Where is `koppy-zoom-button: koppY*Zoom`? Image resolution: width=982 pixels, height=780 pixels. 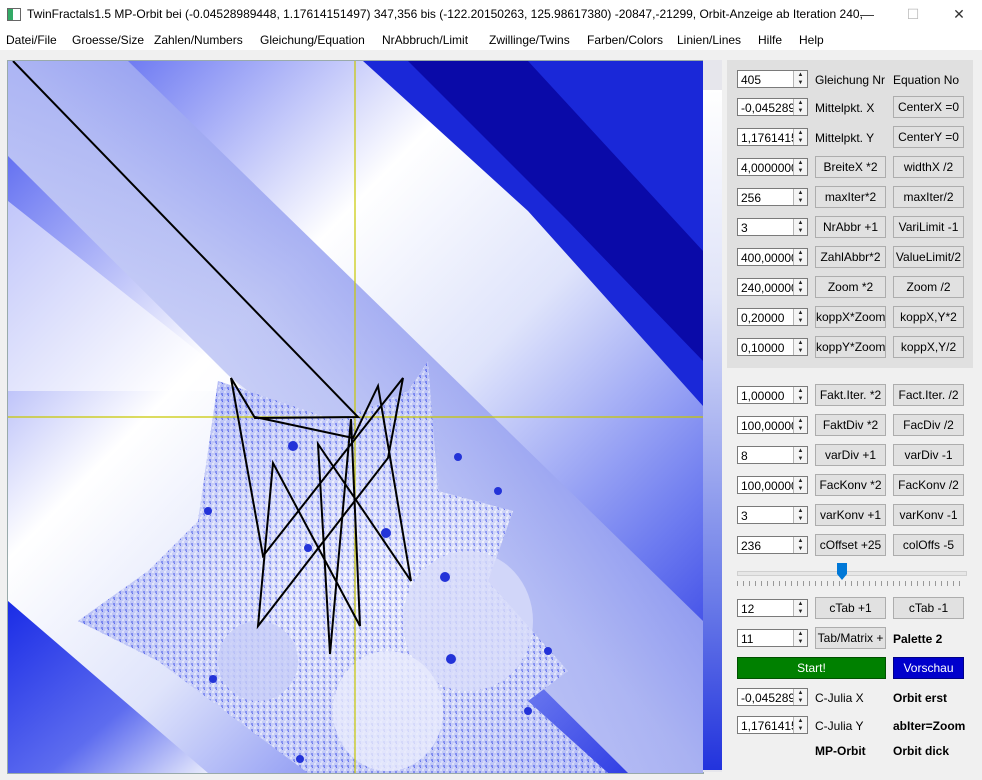
koppy-zoom-button: koppY*Zoom is located at coordinates (850, 347).